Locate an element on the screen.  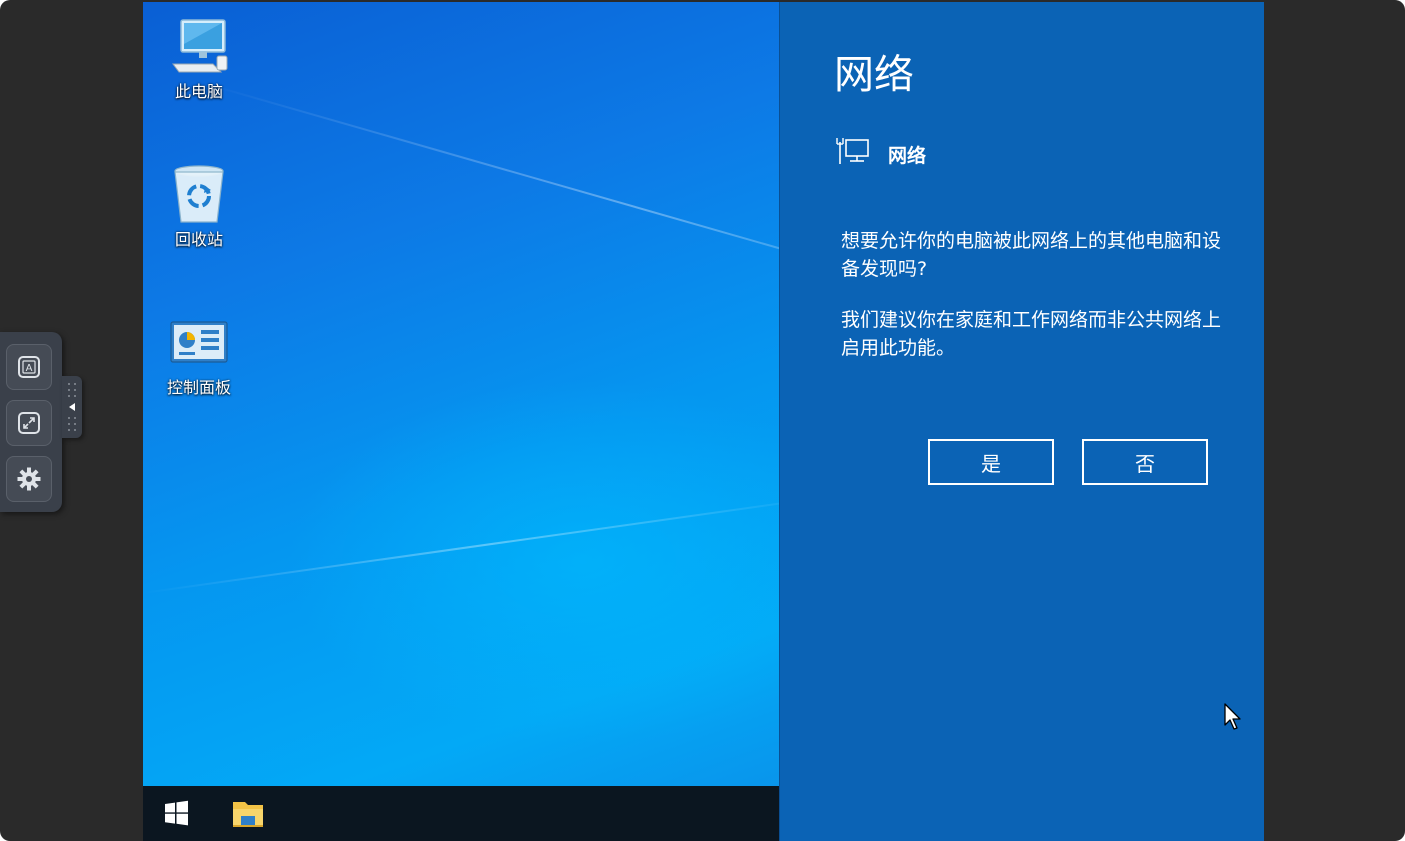
panel-title: 网络 is located at coordinates (874, 75).